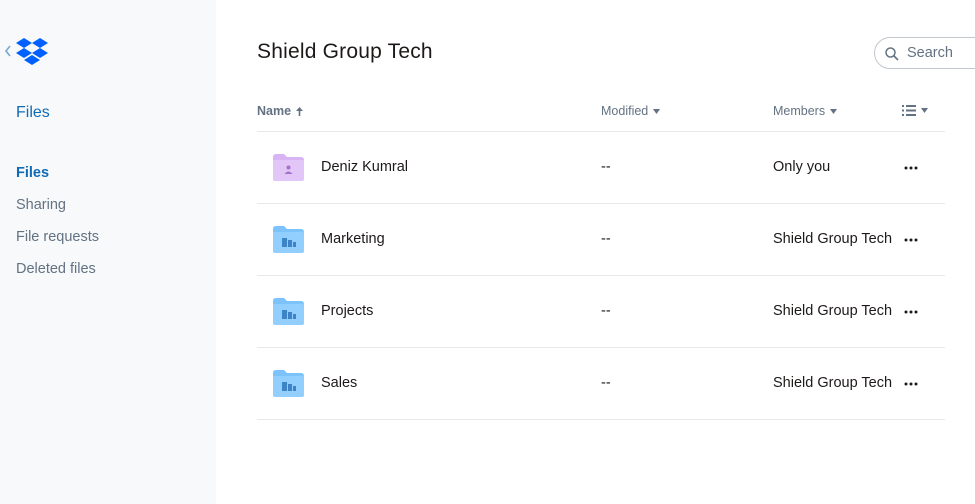  I want to click on list-view-icon, so click(909, 110).